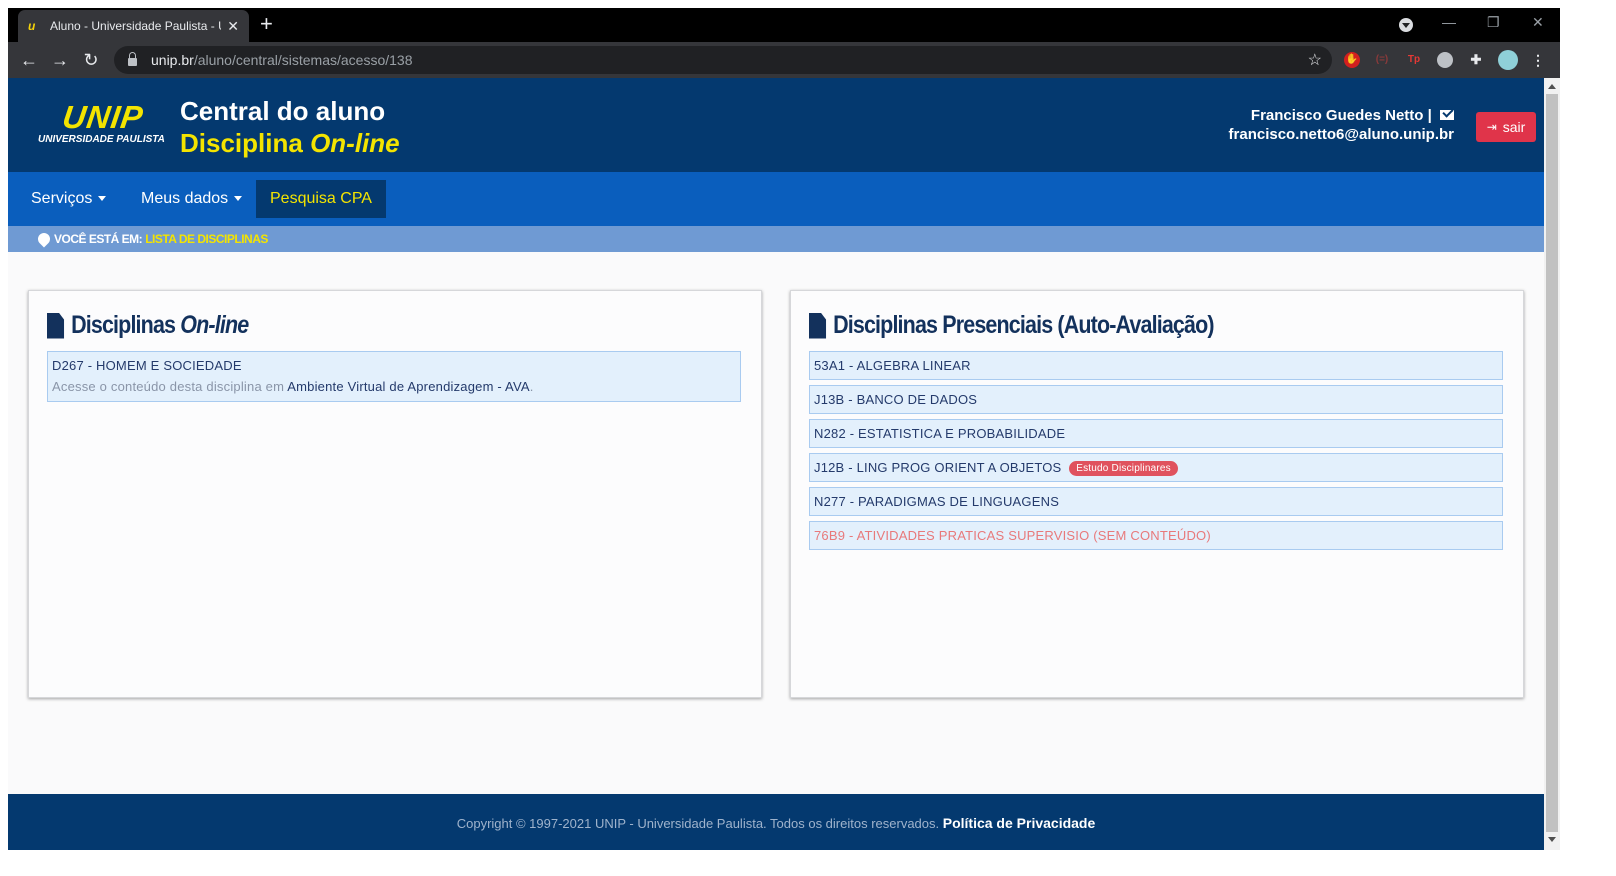 The width and height of the screenshot is (1616, 876). I want to click on breadcrumb-label: VOCÊ ESTÁ EM:, so click(98, 239).